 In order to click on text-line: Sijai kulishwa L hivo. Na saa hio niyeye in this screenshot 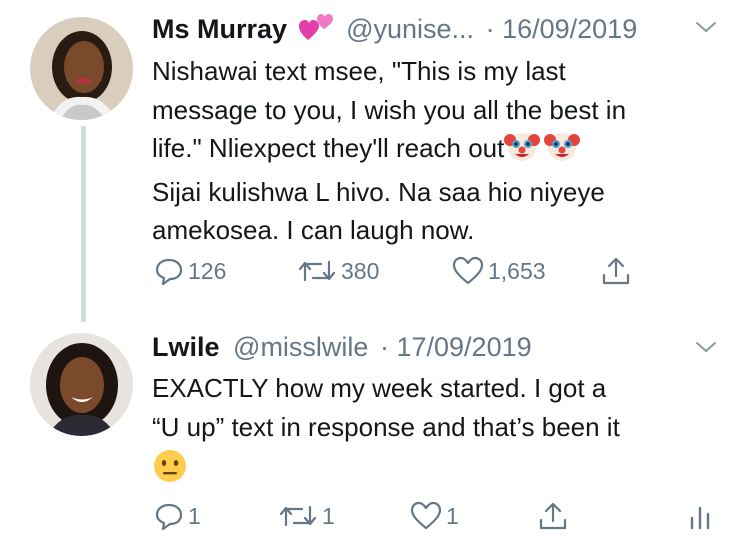, I will do `click(378, 191)`.